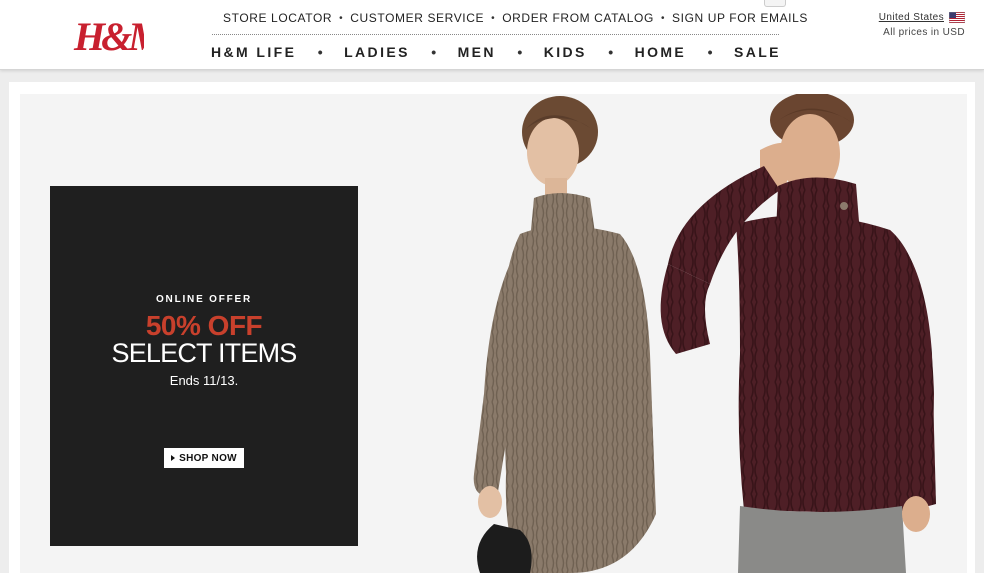 Image resolution: width=984 pixels, height=573 pixels. I want to click on locale-selector: United States All prices in USD, so click(922, 25).